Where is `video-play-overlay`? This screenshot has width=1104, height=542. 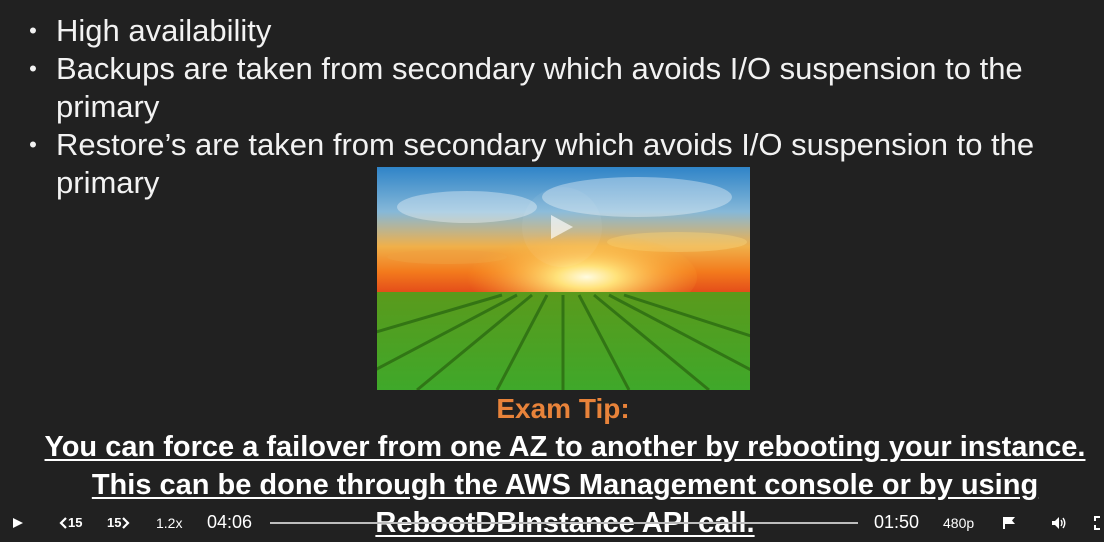 video-play-overlay is located at coordinates (562, 227).